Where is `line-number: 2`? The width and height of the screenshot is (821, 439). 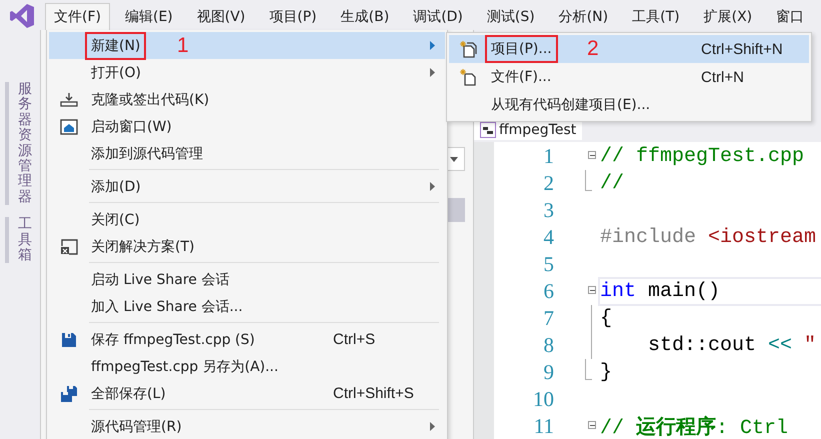 line-number: 2 is located at coordinates (548, 183).